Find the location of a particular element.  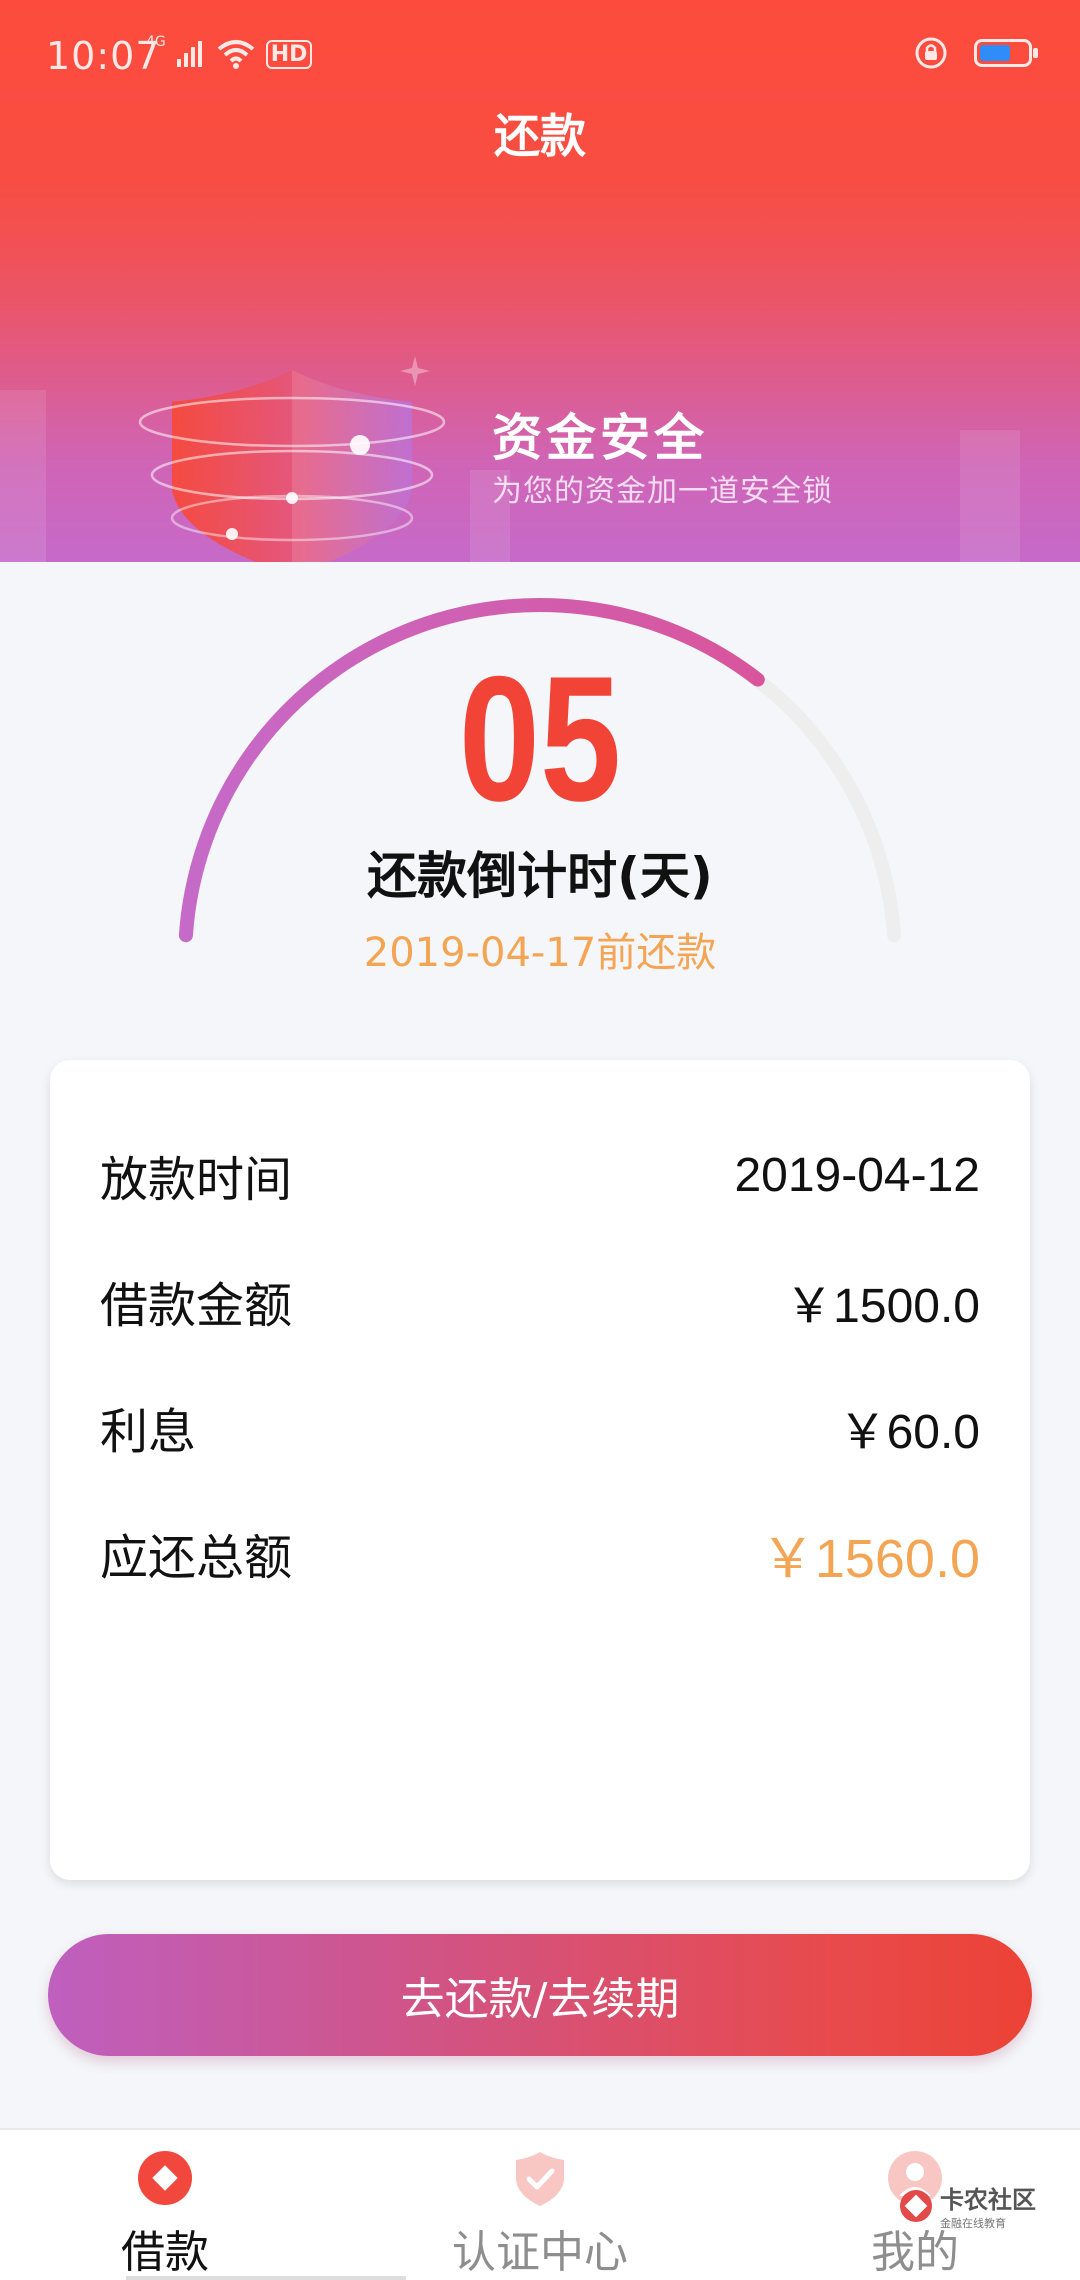

security-illustration is located at coordinates (287, 451).